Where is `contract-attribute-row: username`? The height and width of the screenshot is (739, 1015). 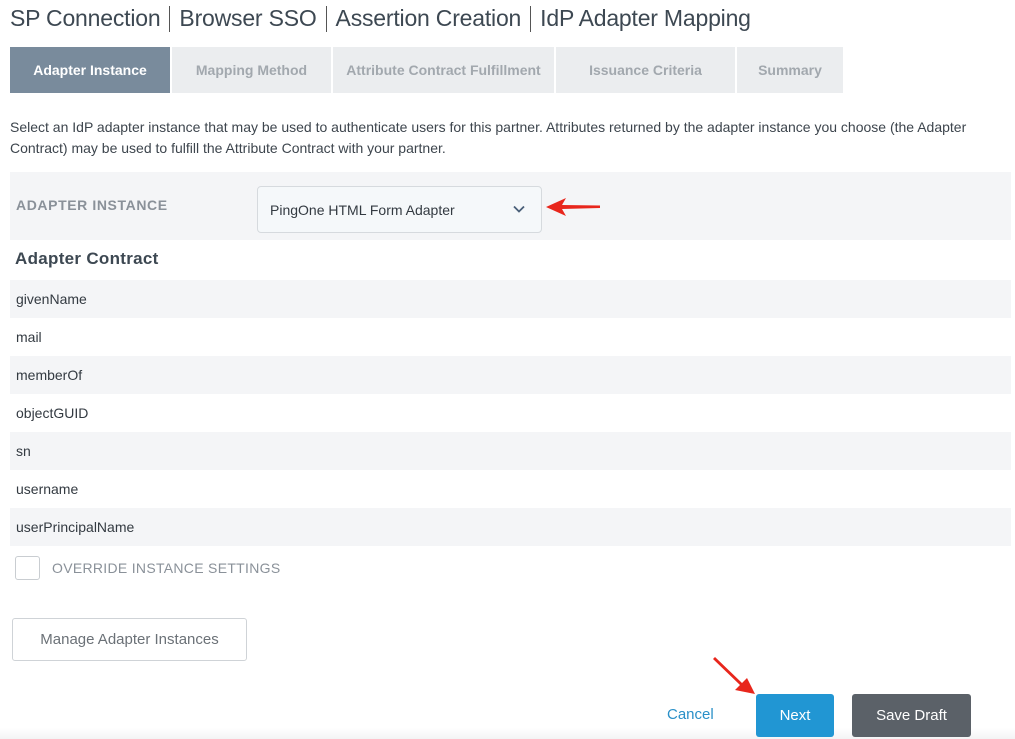 contract-attribute-row: username is located at coordinates (47, 489).